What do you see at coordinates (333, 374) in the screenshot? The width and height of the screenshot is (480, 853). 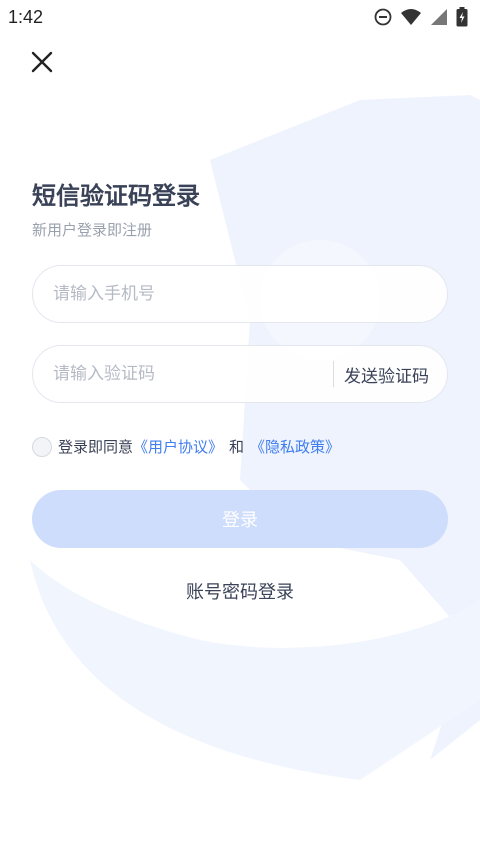 I see `field-divider` at bounding box center [333, 374].